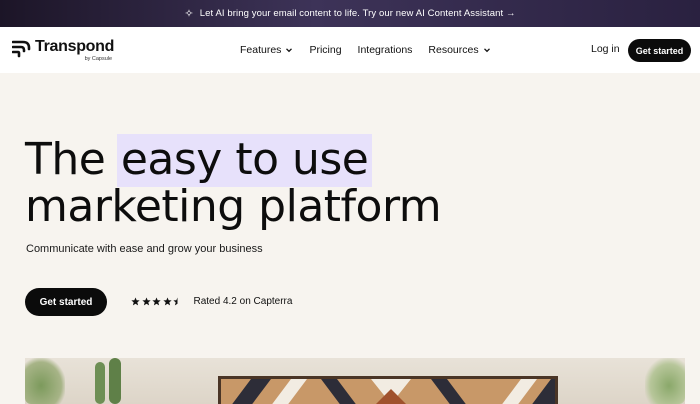 The image size is (700, 404). I want to click on hero-title-line-1: The easy to use, so click(233, 160).